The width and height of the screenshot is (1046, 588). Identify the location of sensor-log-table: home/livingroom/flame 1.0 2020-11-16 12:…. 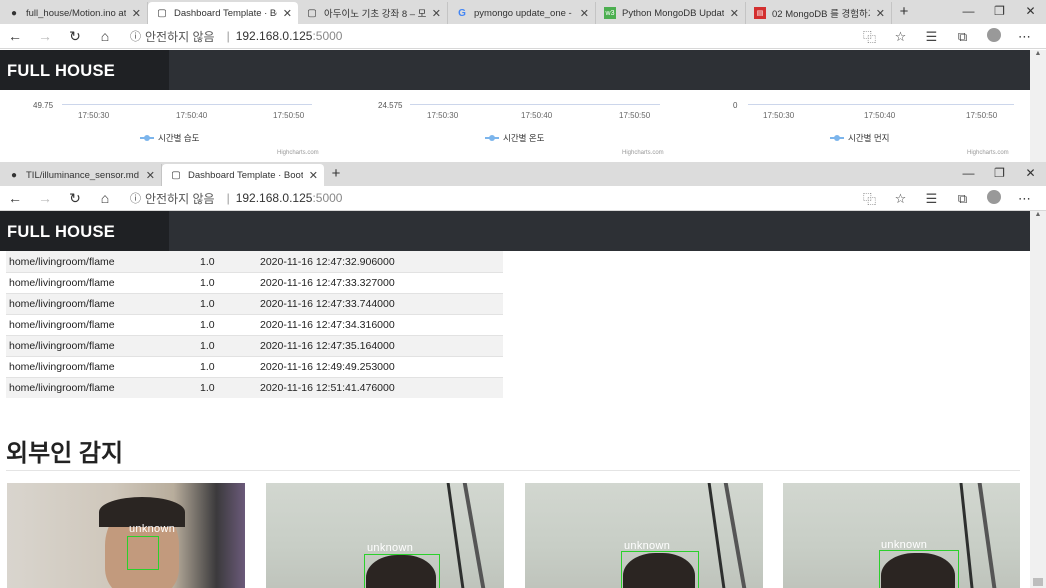
(254, 324).